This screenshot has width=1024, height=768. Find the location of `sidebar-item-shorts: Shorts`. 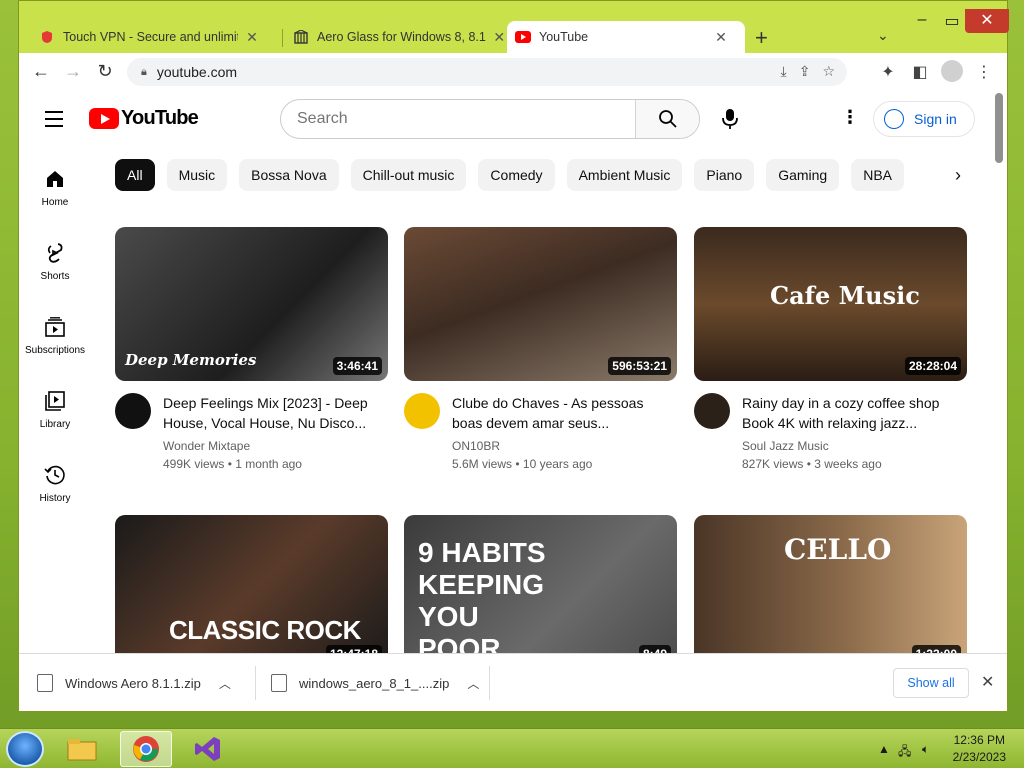

sidebar-item-shorts: Shorts is located at coordinates (55, 261).